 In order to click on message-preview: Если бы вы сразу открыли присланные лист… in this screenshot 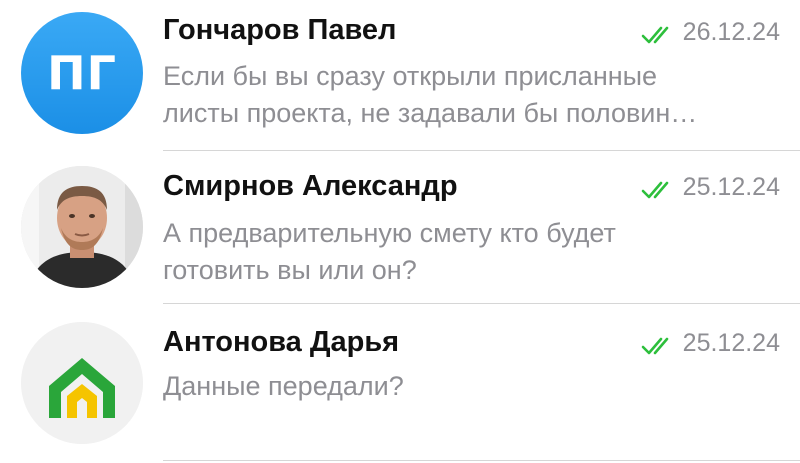, I will do `click(473, 95)`.